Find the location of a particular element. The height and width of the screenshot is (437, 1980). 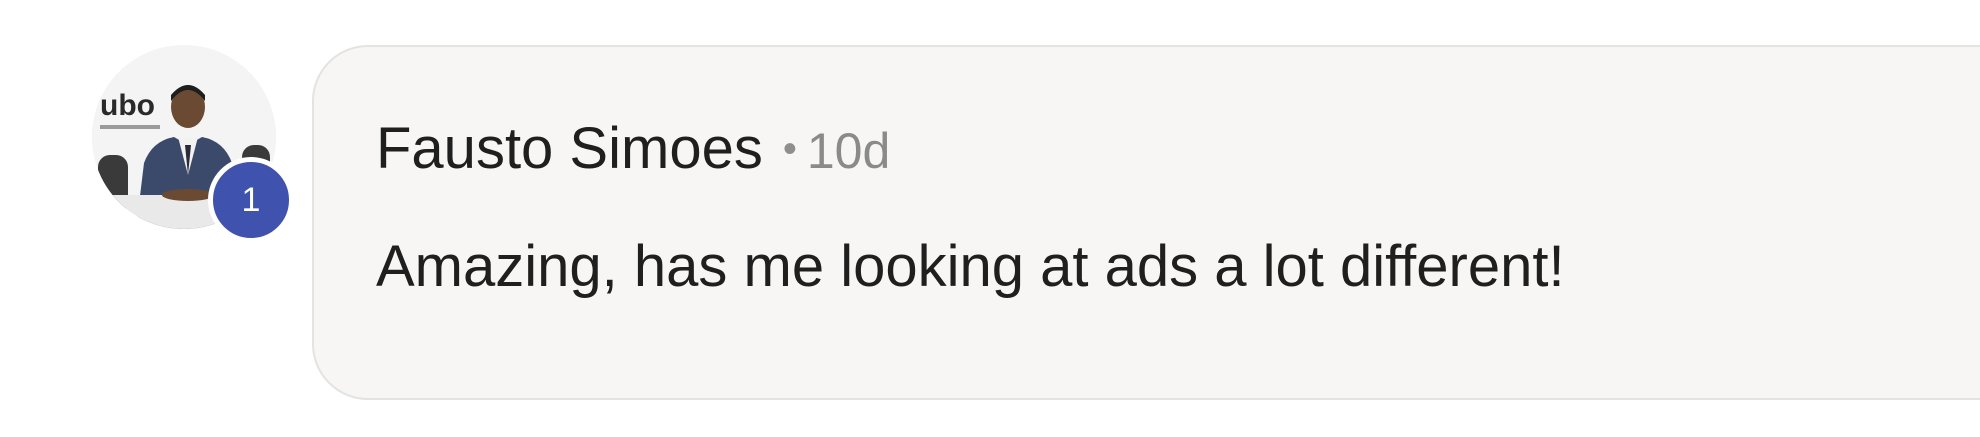

avatar-wall-text: ubo is located at coordinates (127, 105).